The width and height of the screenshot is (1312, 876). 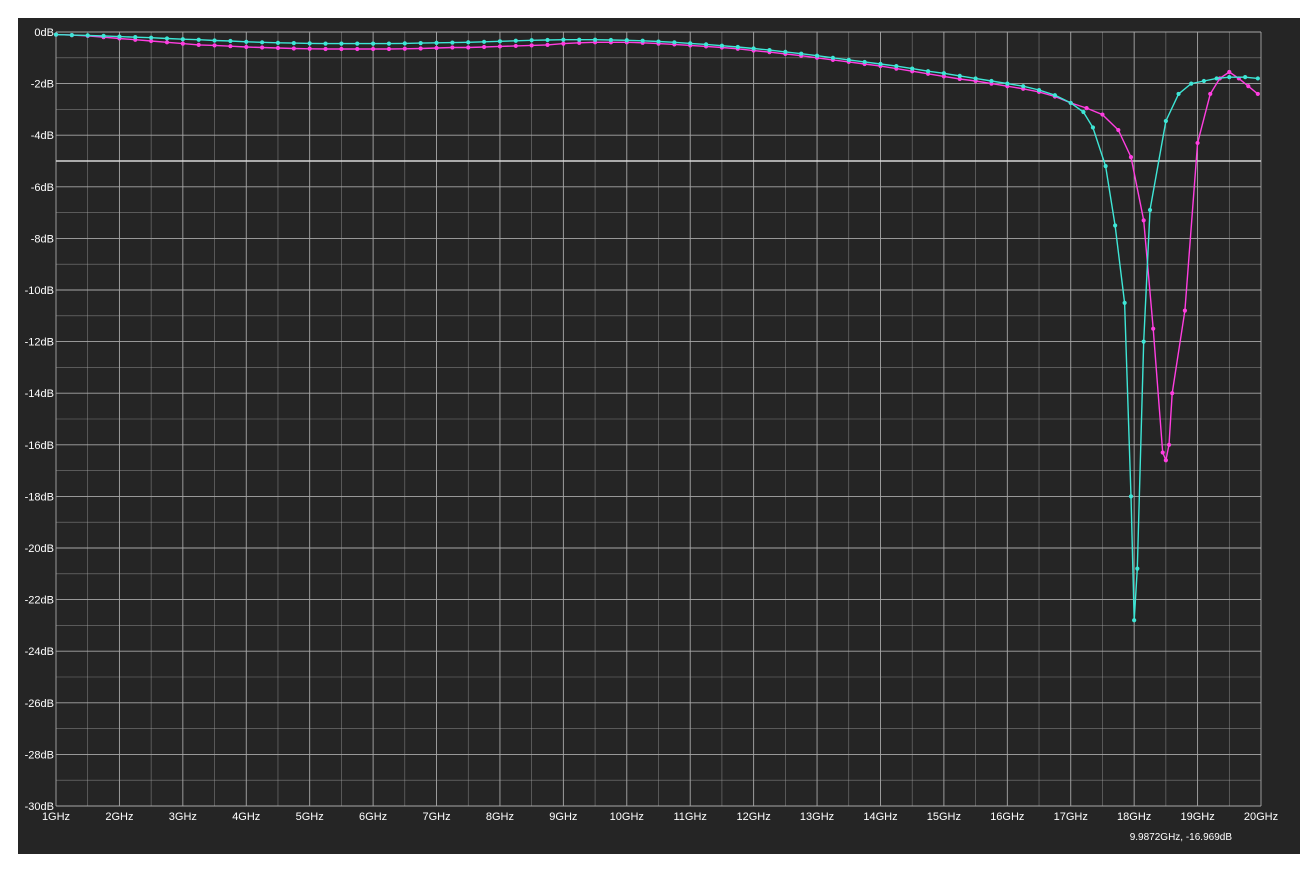 I want to click on cursor-readout: 9.9872GHz, -16.969dB, so click(x=1181, y=837).